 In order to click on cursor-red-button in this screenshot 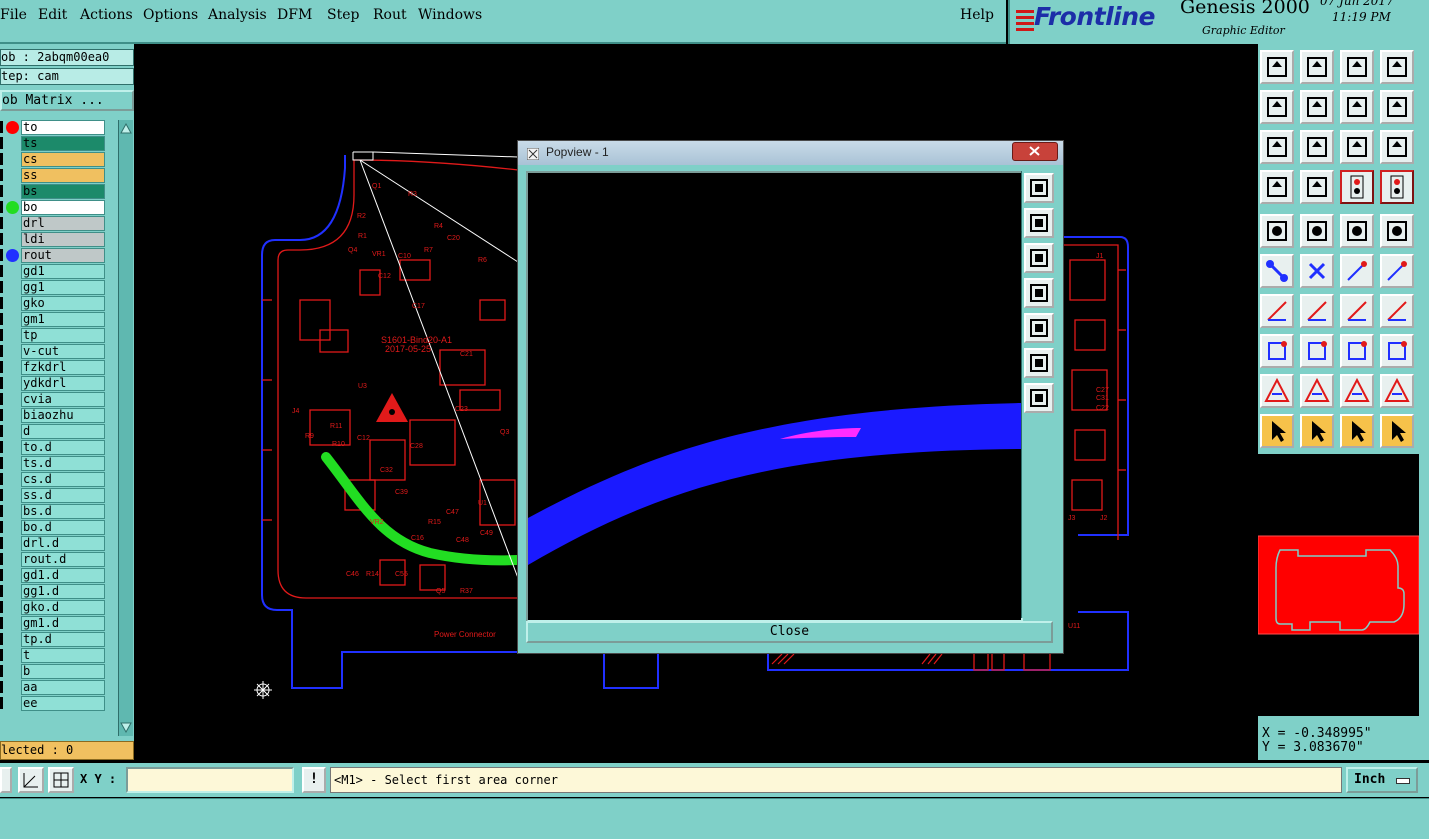, I will do `click(1317, 431)`.